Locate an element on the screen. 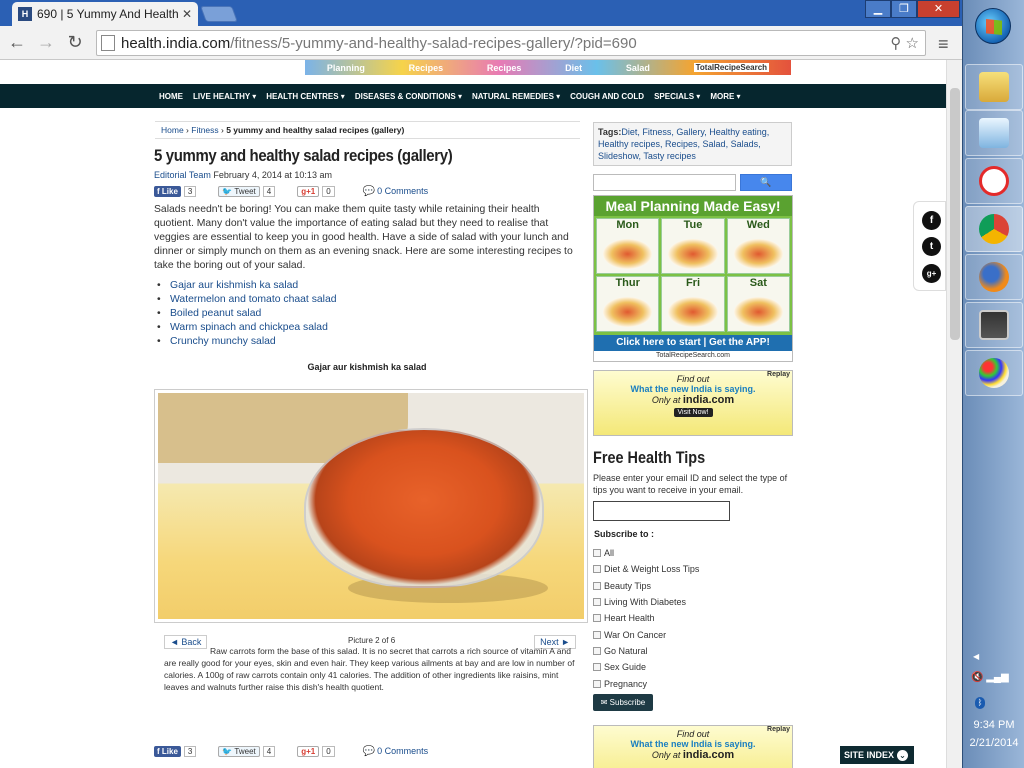  author-link: Editorial Team is located at coordinates (182, 175).